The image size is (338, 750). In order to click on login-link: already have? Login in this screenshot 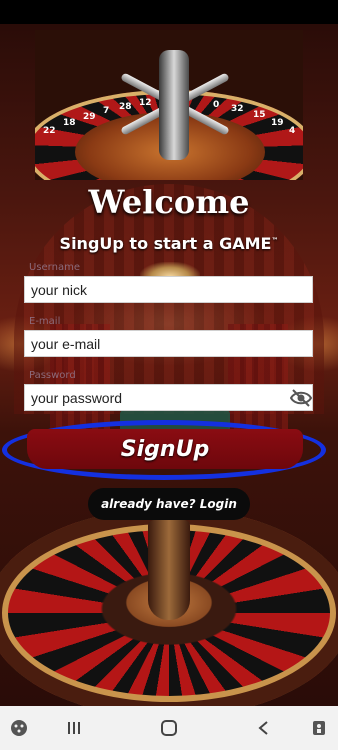, I will do `click(169, 504)`.